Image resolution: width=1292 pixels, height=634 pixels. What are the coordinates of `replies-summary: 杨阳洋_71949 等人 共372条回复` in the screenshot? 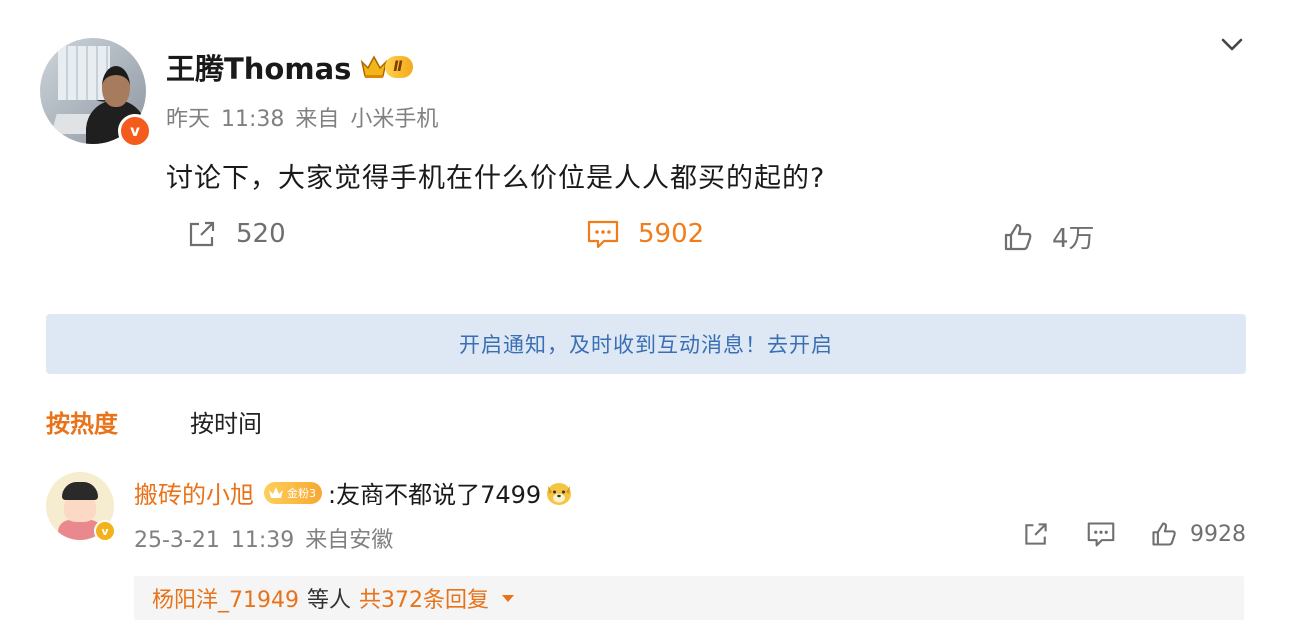 It's located at (689, 598).